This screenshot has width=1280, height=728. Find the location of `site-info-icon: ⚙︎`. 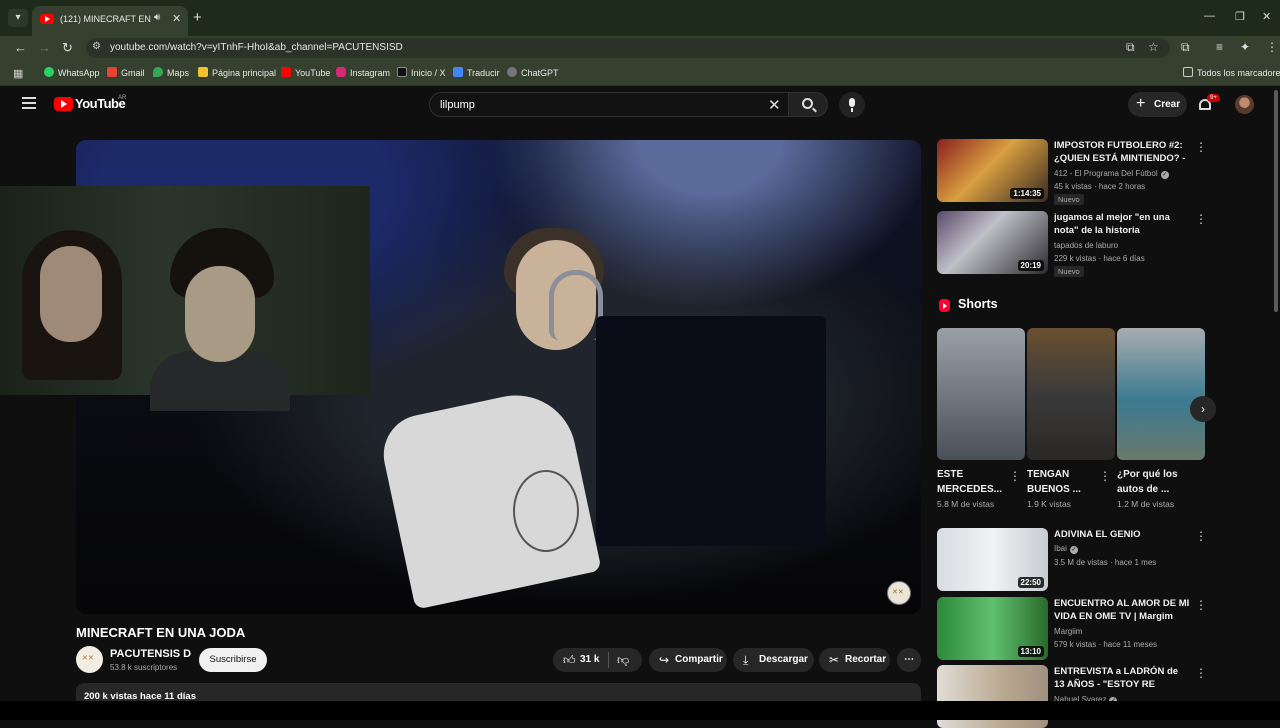

site-info-icon: ⚙︎ is located at coordinates (96, 46).